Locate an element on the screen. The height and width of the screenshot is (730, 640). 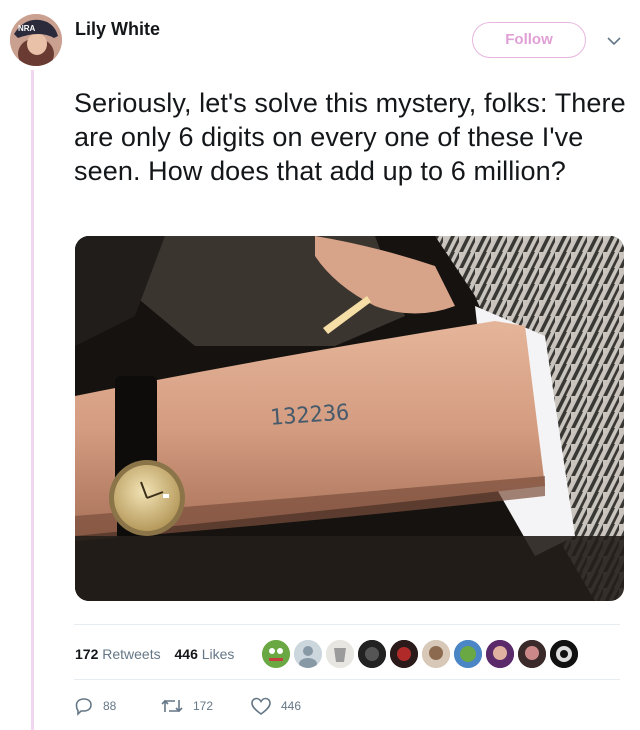
retweets-label: Retweets is located at coordinates (131, 654).